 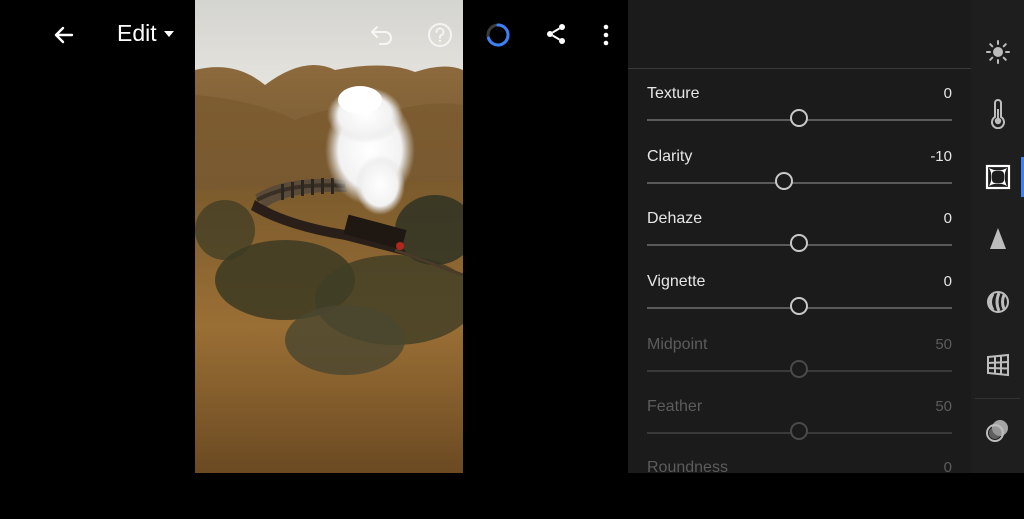 I want to click on sync-status, so click(x=498, y=35).